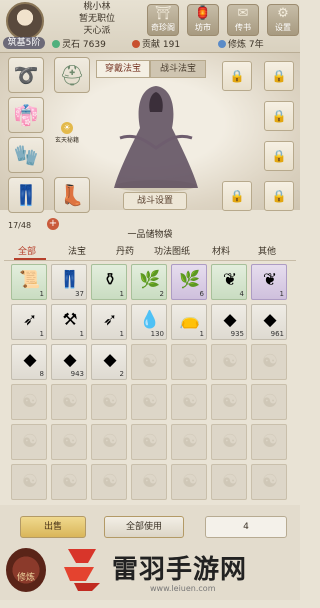 The width and height of the screenshot is (320, 608). Describe the element at coordinates (136, 44) in the screenshot. I see `contribution-icon` at that location.